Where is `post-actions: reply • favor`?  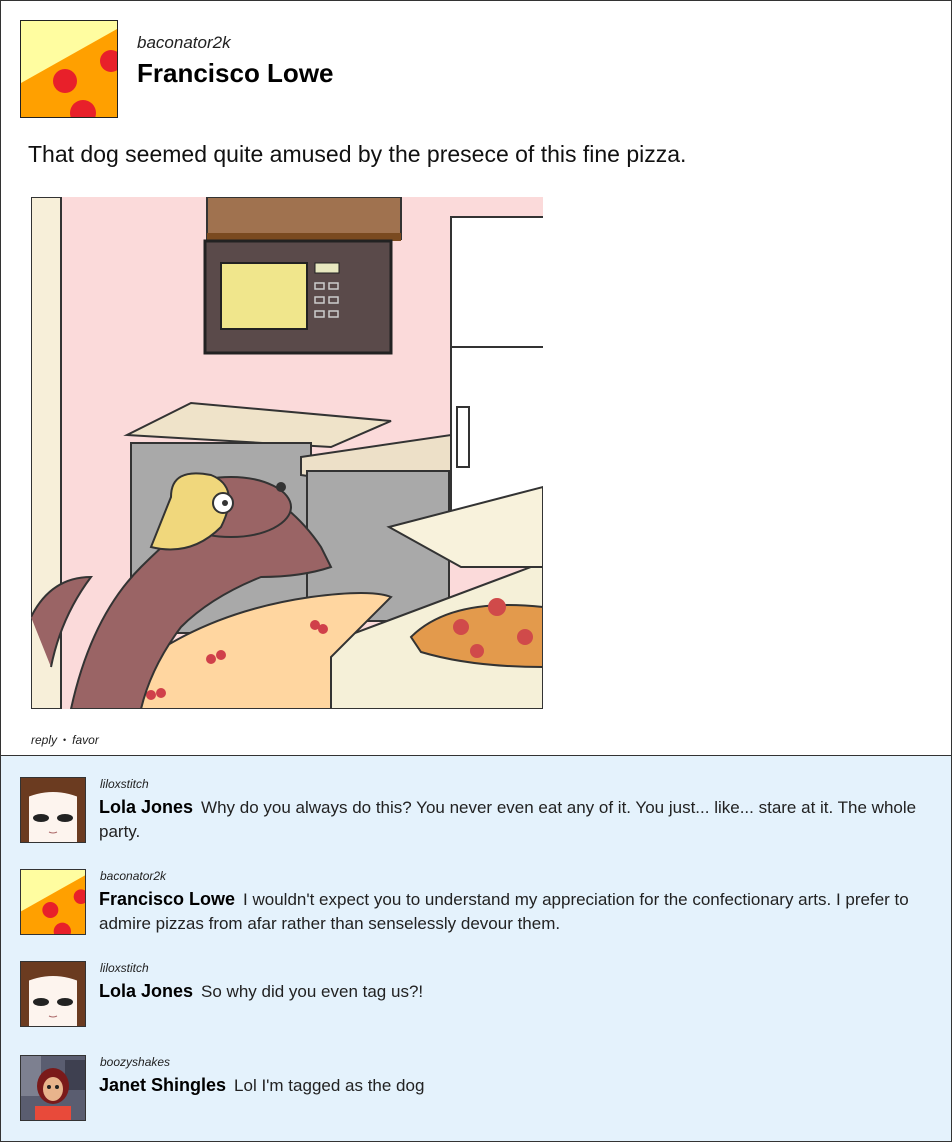 post-actions: reply • favor is located at coordinates (65, 740).